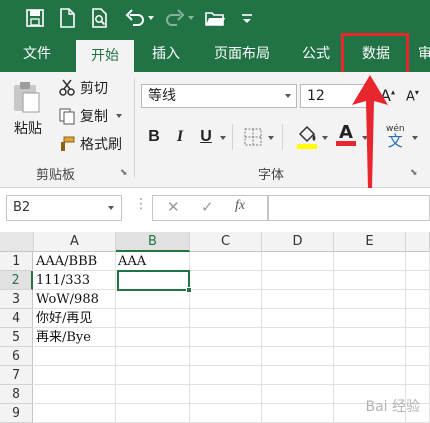 The width and height of the screenshot is (430, 423). What do you see at coordinates (226, 413) in the screenshot?
I see `cell-c9` at bounding box center [226, 413].